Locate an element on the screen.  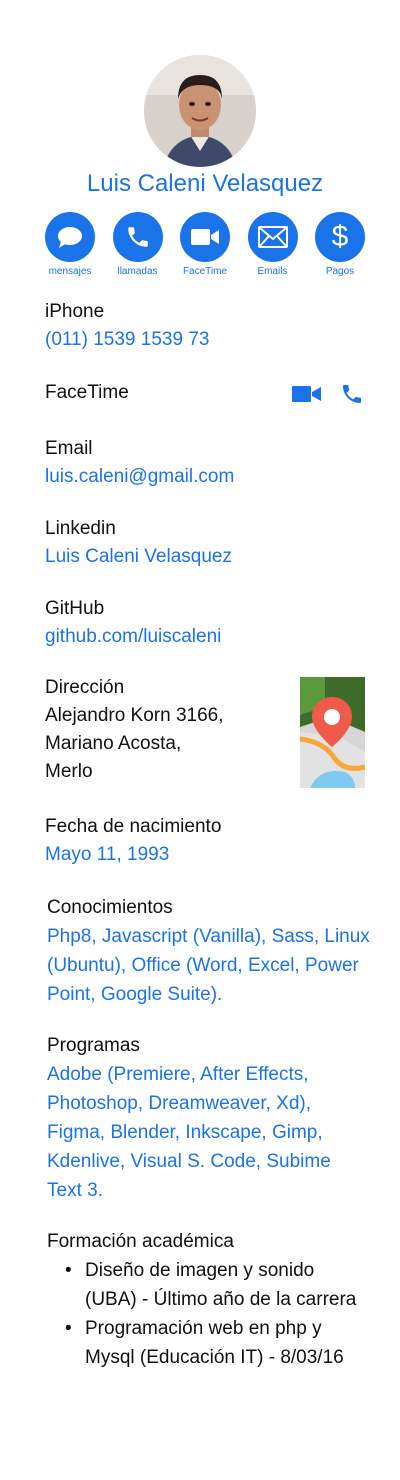
address-line-1: Alejandro Korn 3166, is located at coordinates (134, 715).